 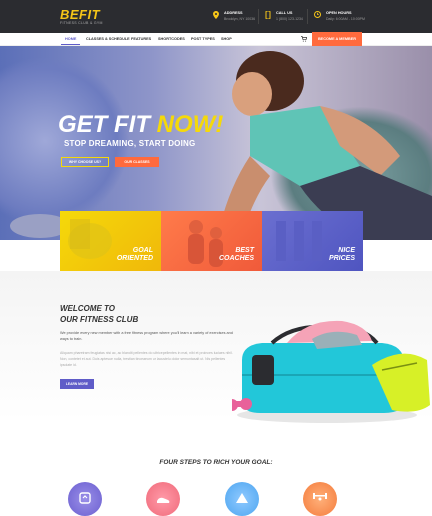 What do you see at coordinates (226, 39) in the screenshot?
I see `nav-item-shop: SHOP` at bounding box center [226, 39].